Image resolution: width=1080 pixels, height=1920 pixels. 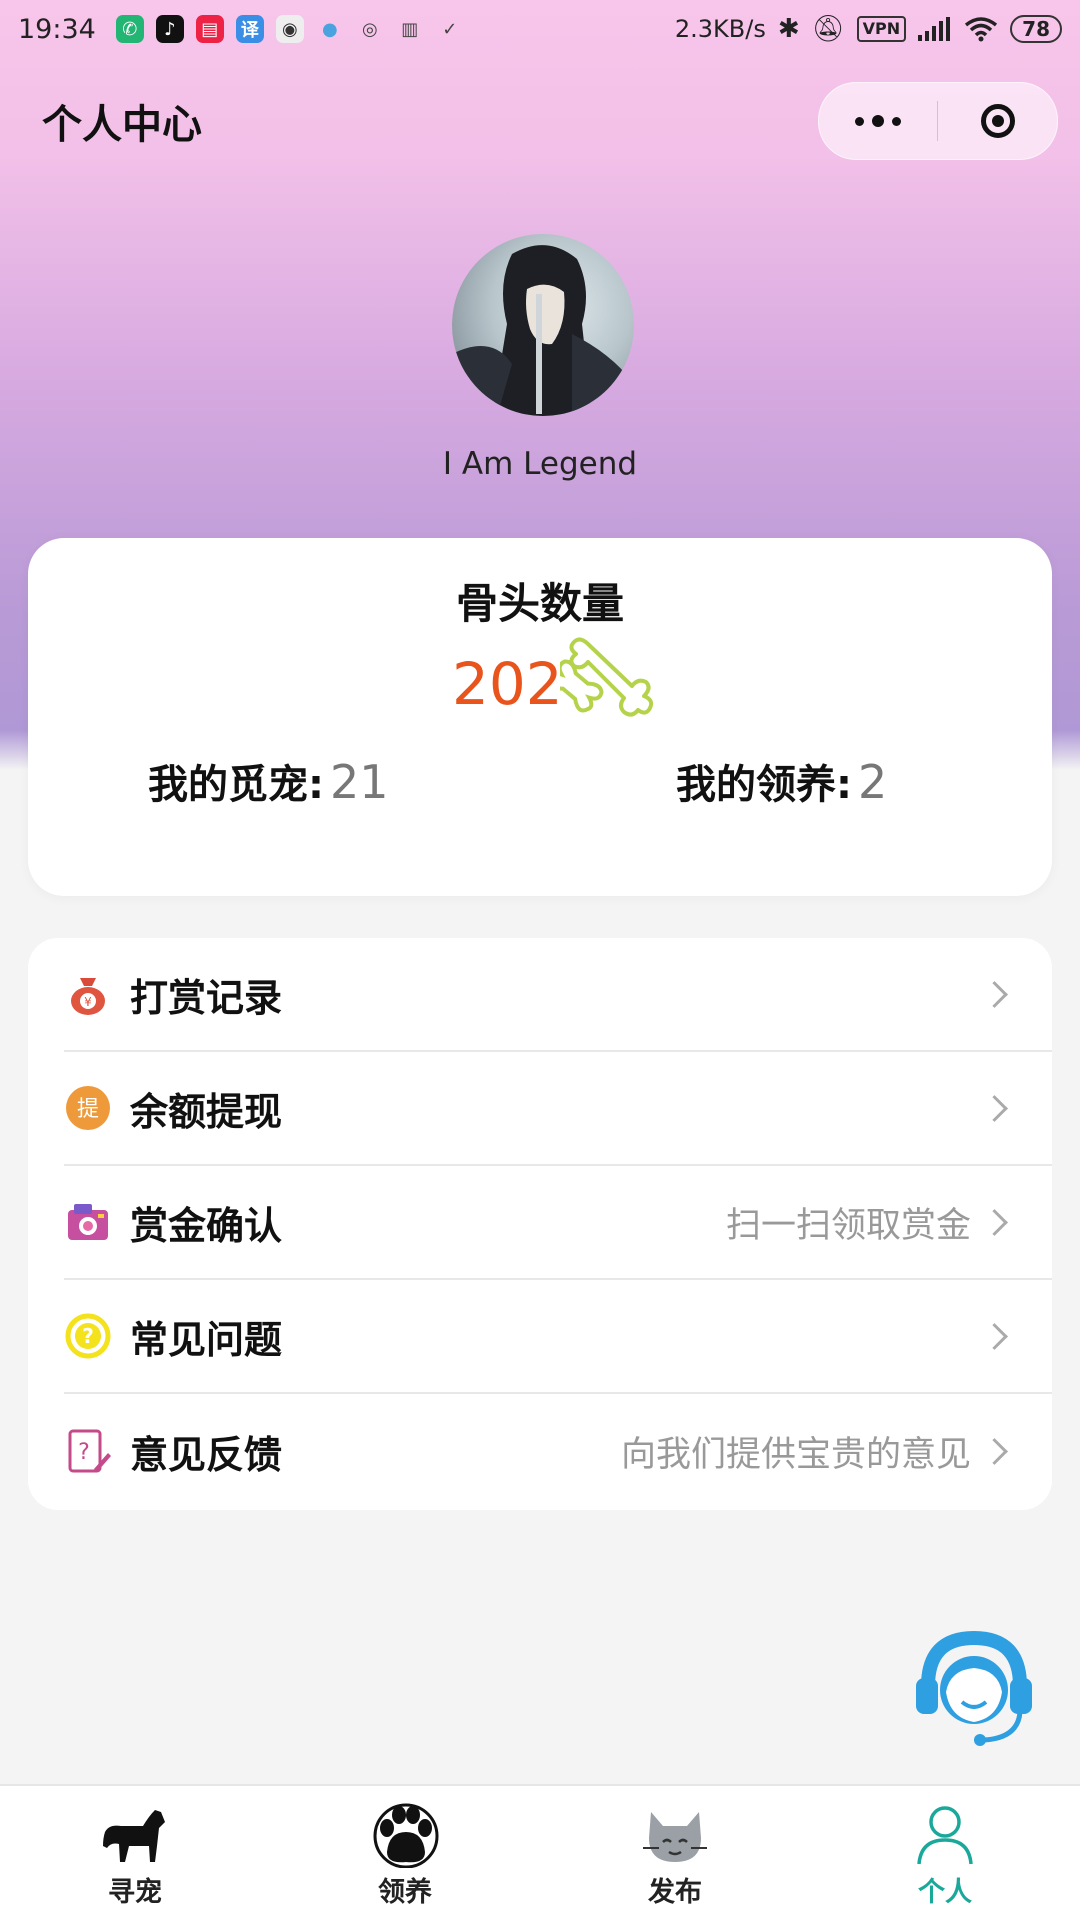 I want to click on net-speed: 2.3KB/s, so click(x=720, y=29).